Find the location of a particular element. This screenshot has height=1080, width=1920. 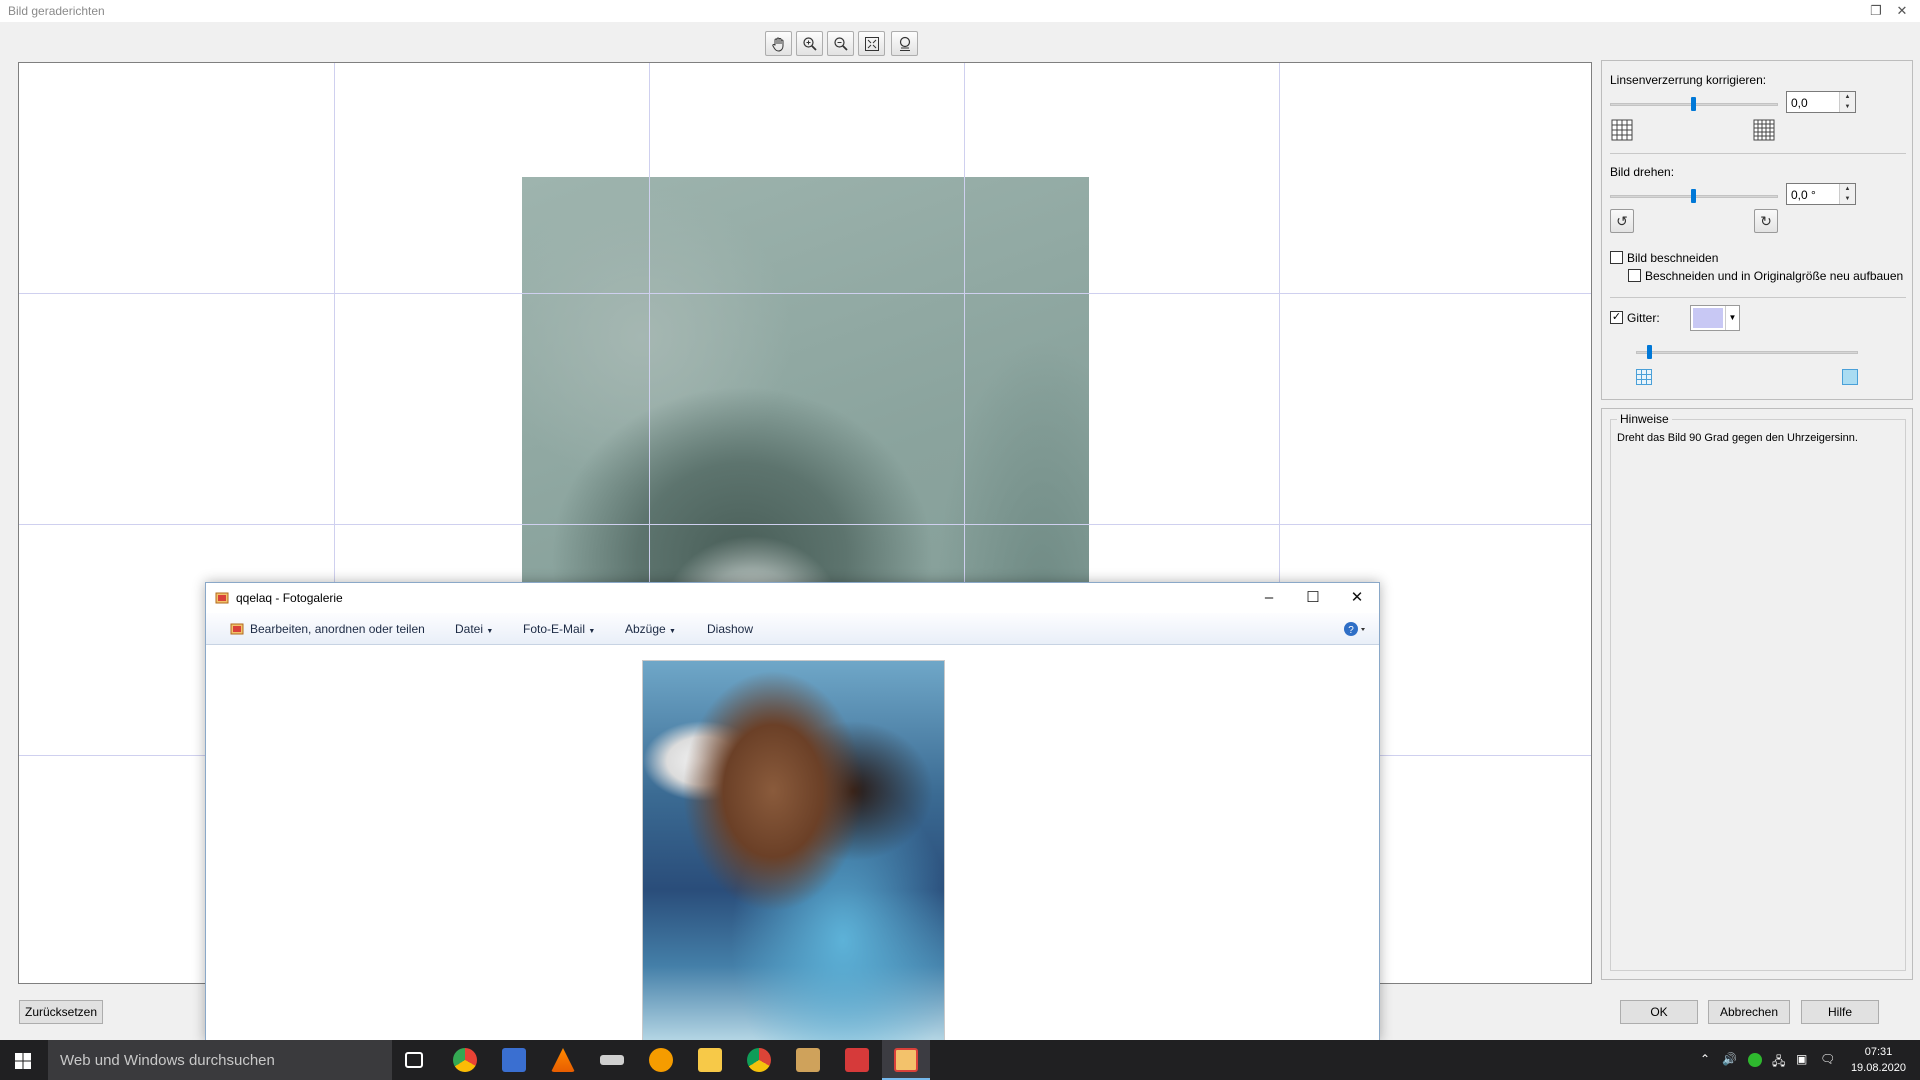

rotate-left-button: ↺ is located at coordinates (1622, 221).